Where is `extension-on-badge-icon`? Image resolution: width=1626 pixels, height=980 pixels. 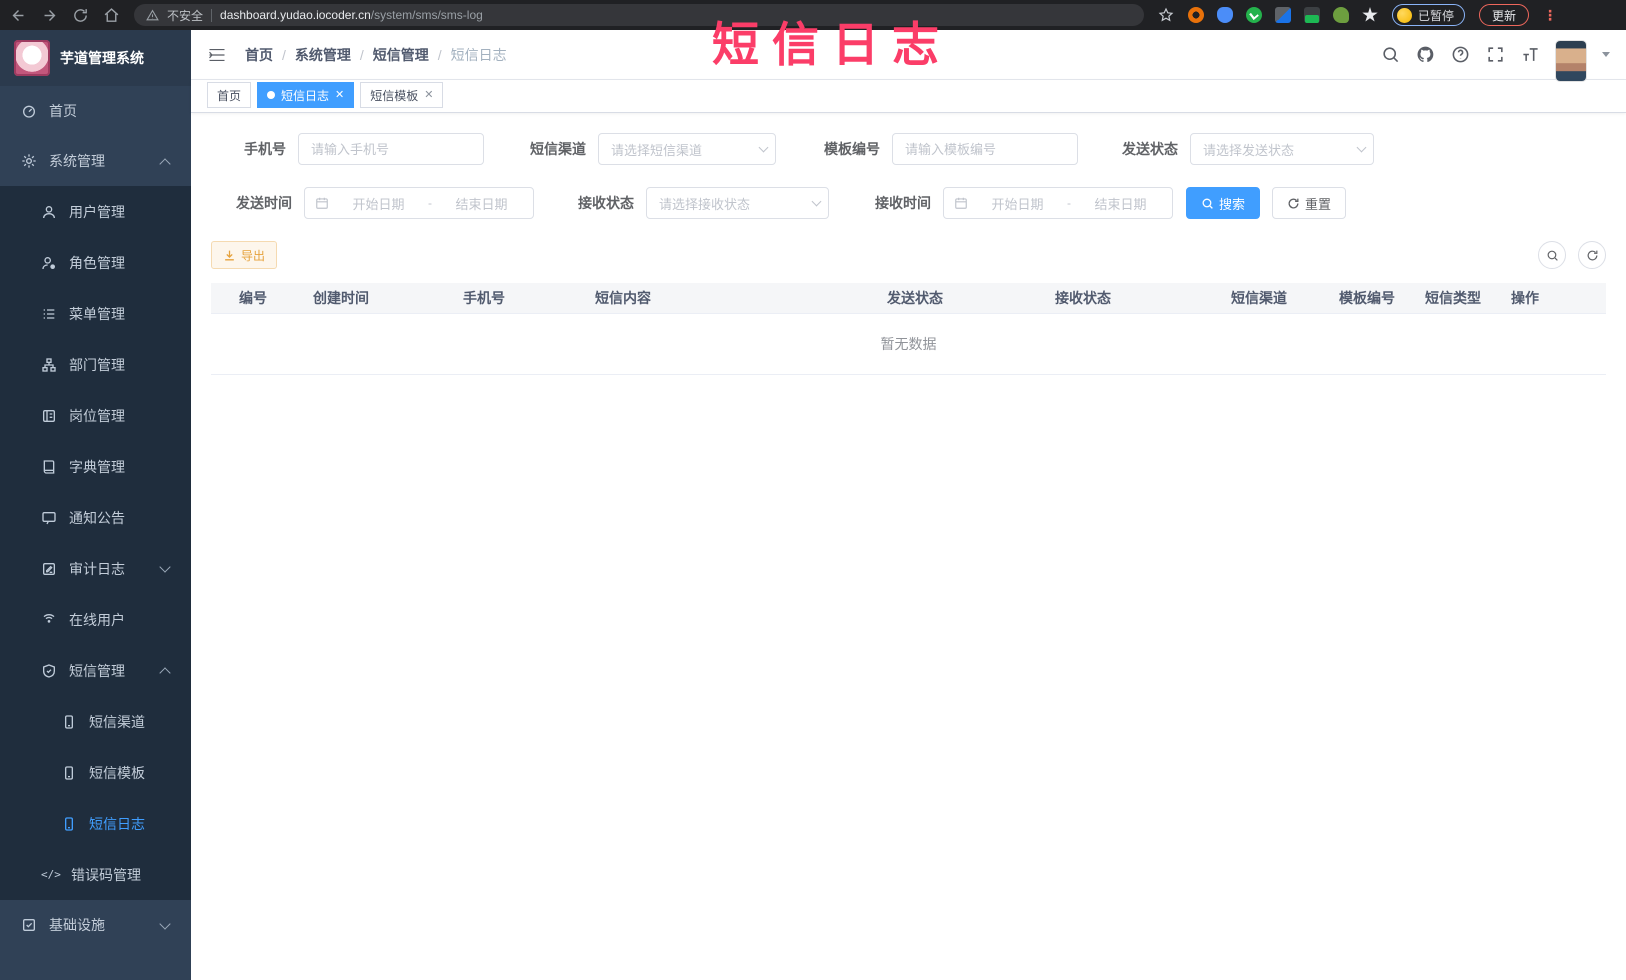 extension-on-badge-icon is located at coordinates (1312, 15).